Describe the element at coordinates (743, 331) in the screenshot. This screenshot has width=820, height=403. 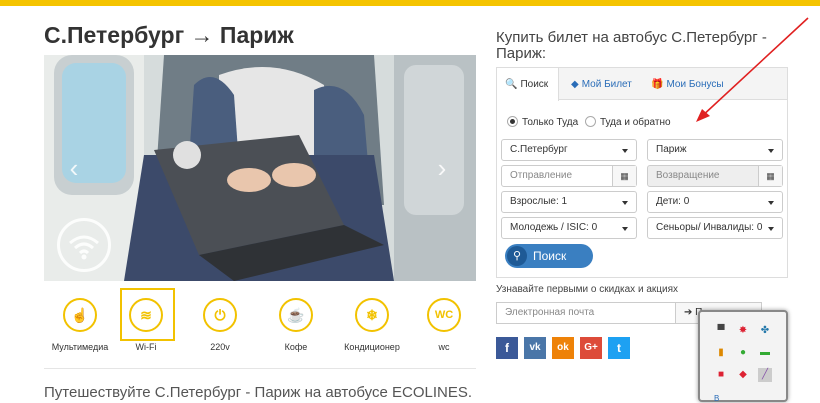
I see `red-logo-icon: ✸` at that location.